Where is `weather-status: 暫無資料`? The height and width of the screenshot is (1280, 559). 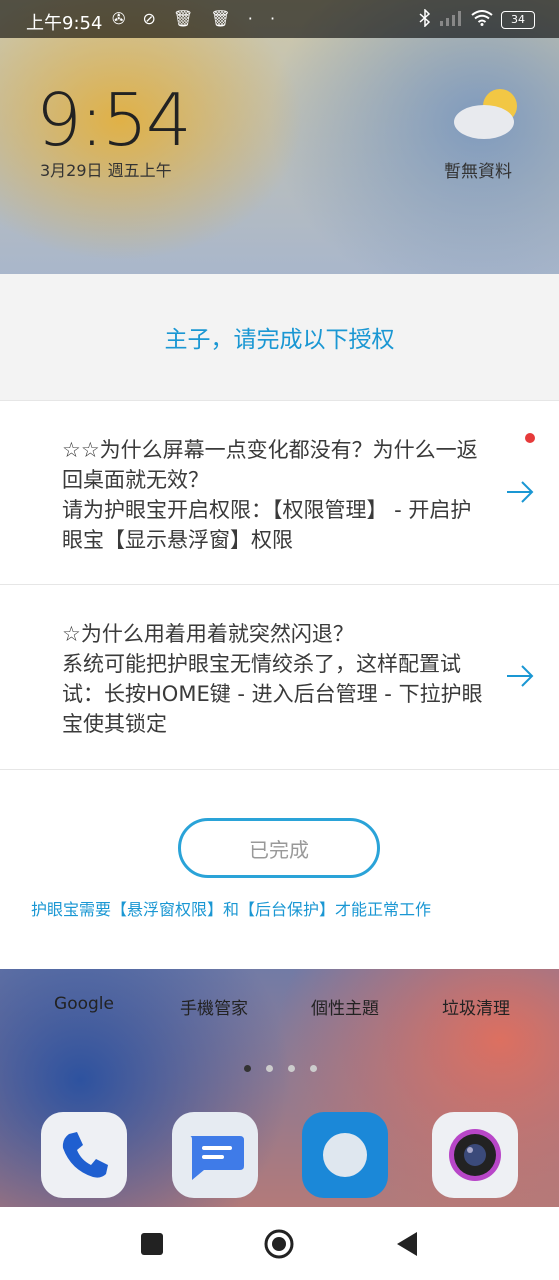
weather-status: 暫無資料 is located at coordinates (478, 172).